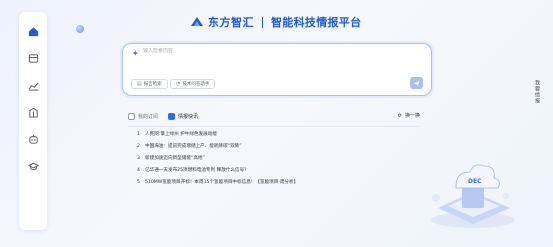  What do you see at coordinates (33, 139) in the screenshot?
I see `robot-icon` at bounding box center [33, 139].